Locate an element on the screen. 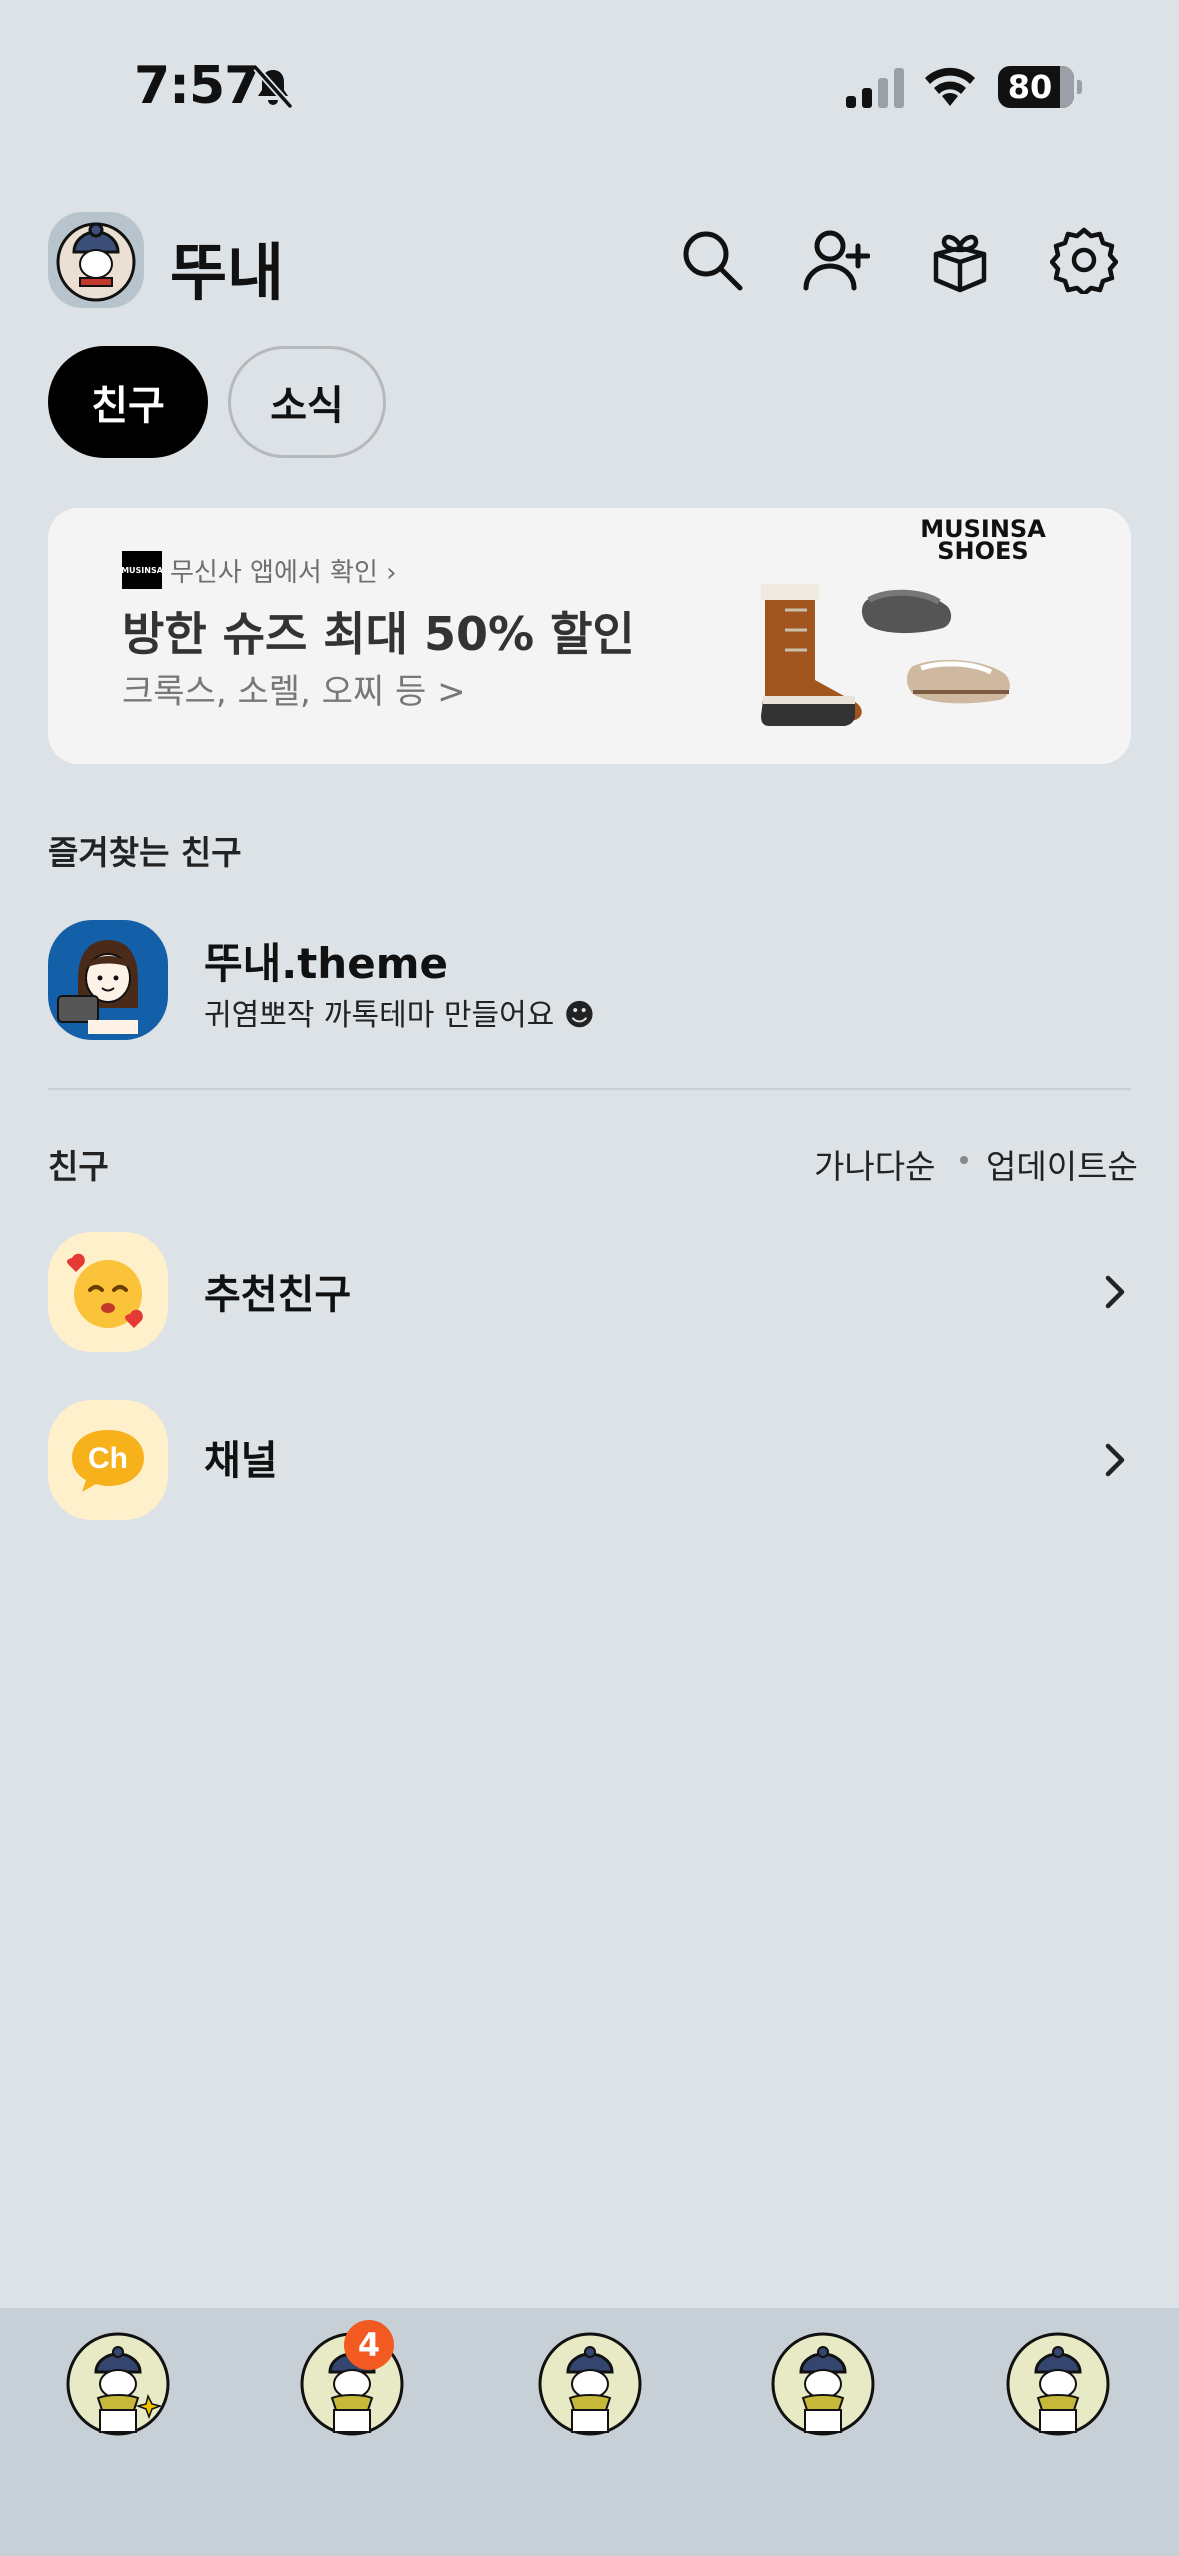  ad-title: 방한 슈즈 최대 50% 할인 is located at coordinates (378, 631).